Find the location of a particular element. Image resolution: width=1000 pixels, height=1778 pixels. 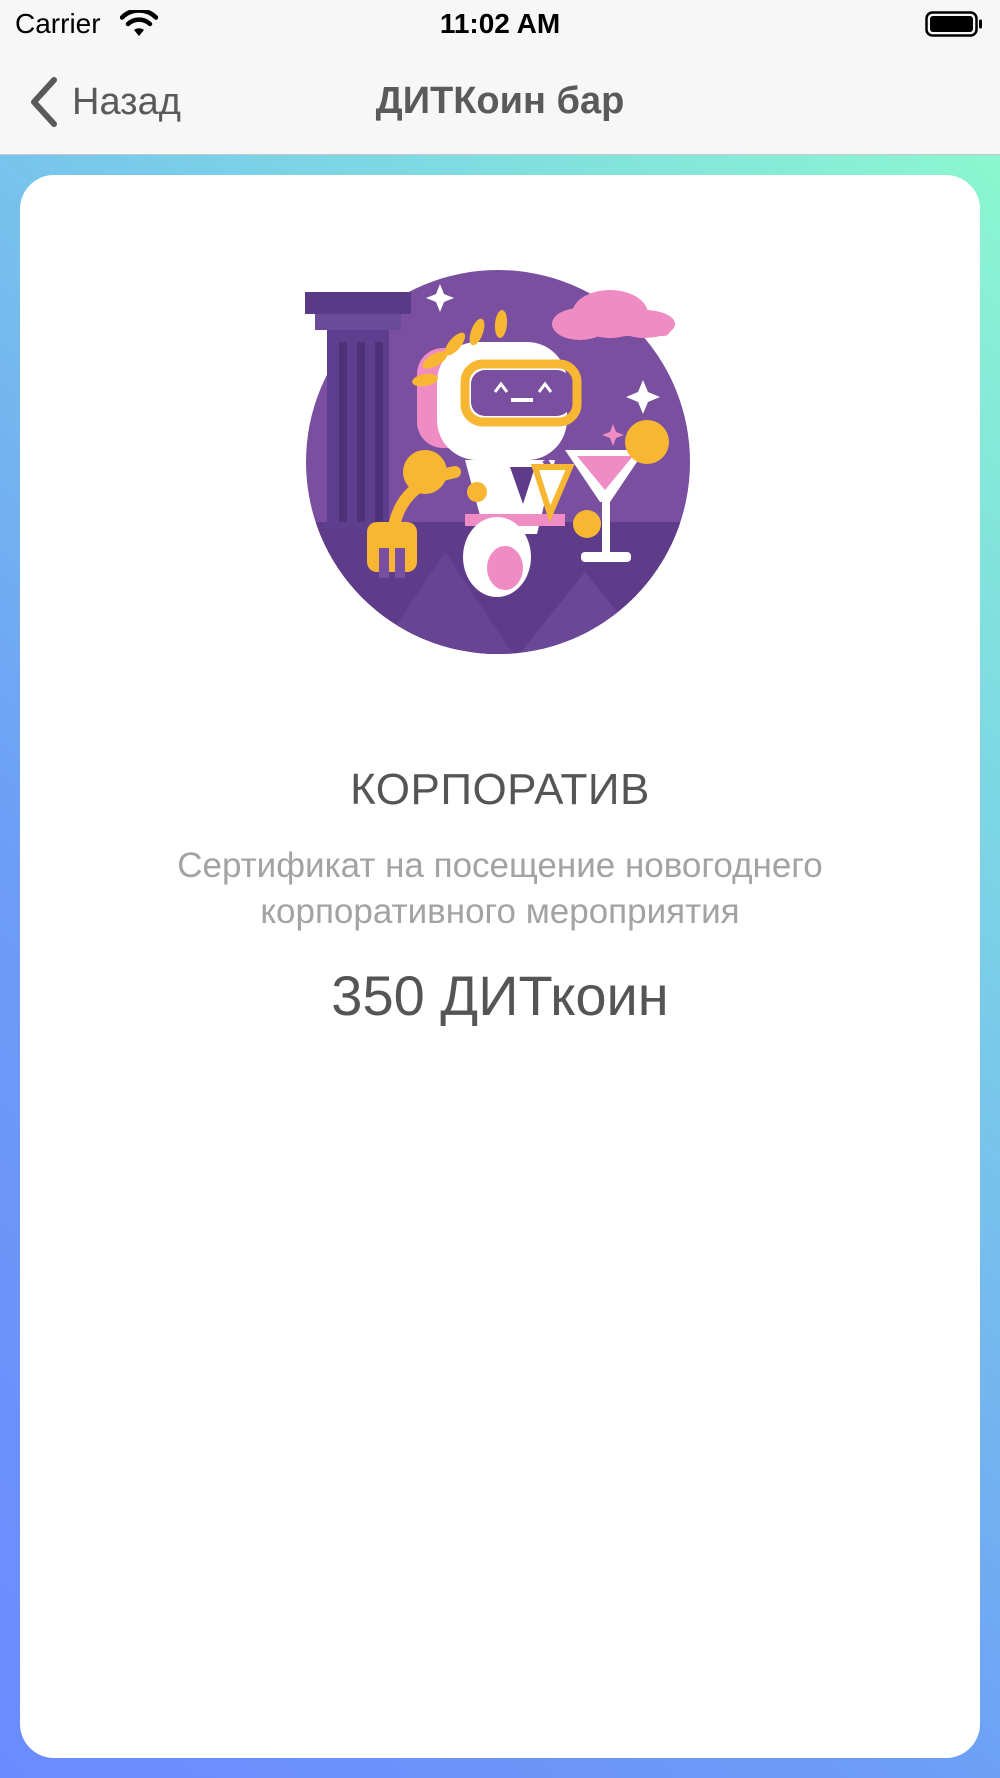

clock: 11:02 AM is located at coordinates (500, 23).